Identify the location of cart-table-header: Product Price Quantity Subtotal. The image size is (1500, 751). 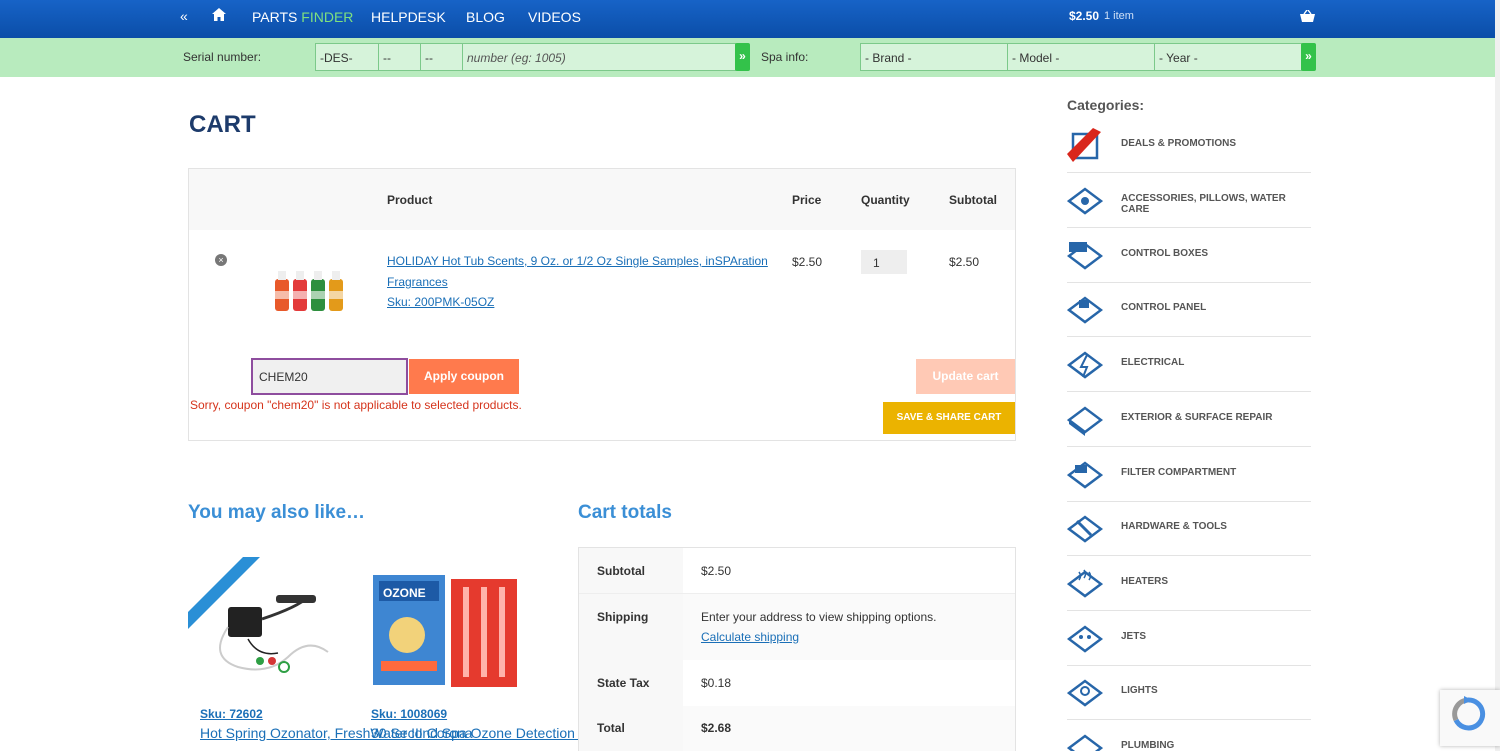
(602, 199).